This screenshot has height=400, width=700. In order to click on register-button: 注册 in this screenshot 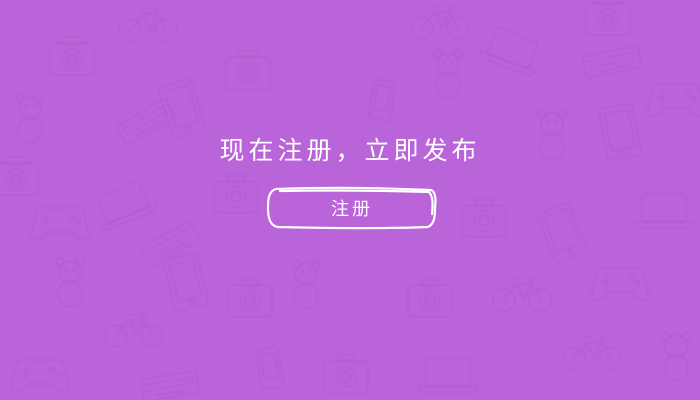, I will do `click(352, 208)`.